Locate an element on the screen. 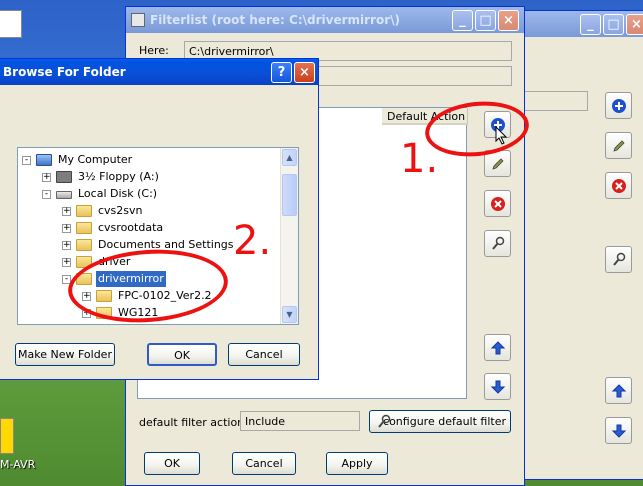  configure-filter-button is located at coordinates (497, 243).